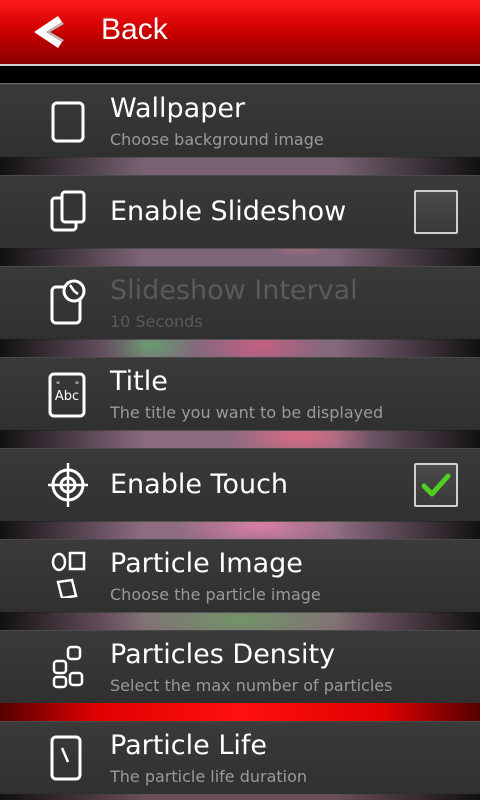 Image resolution: width=480 pixels, height=800 pixels. I want to click on wallpaper-icon, so click(68, 121).